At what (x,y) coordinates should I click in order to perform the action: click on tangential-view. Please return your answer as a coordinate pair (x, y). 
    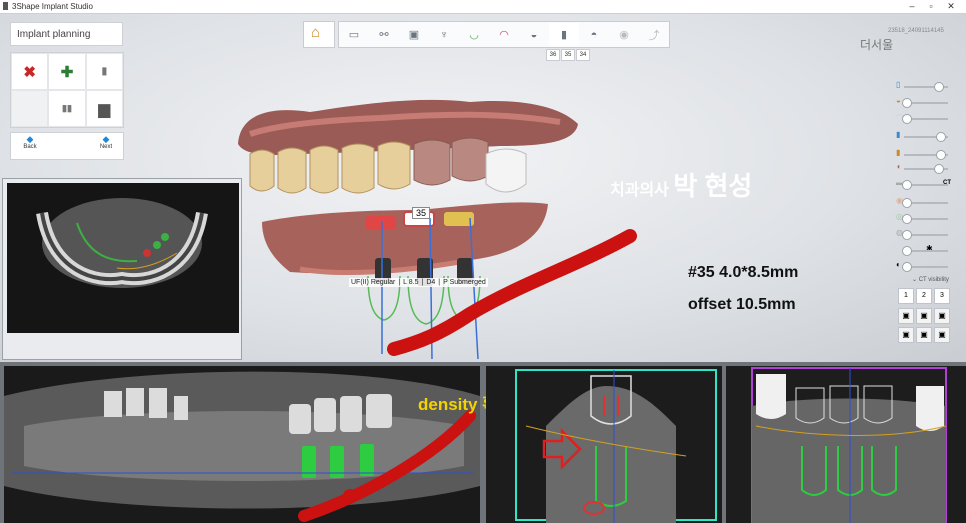
    Looking at the image, I should click on (846, 444).